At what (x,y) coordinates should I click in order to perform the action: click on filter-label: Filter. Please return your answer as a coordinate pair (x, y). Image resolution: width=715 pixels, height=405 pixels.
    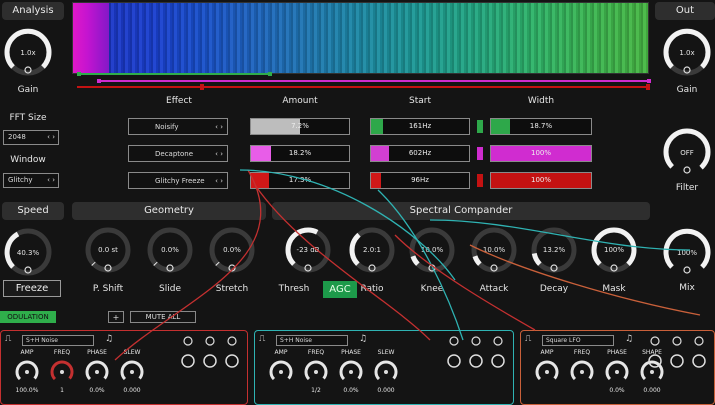
    Looking at the image, I should click on (687, 188).